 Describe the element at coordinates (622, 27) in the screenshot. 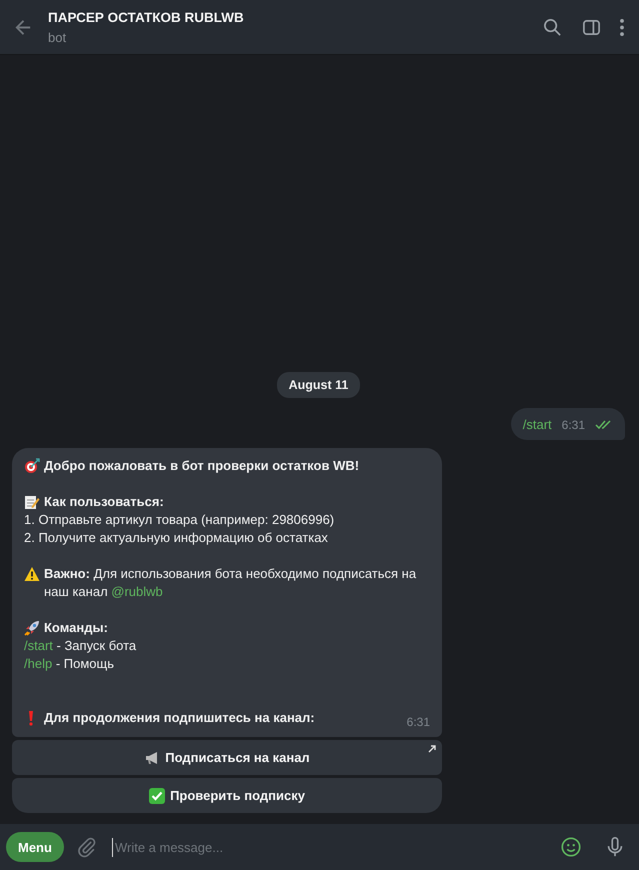

I see `more-icon` at that location.